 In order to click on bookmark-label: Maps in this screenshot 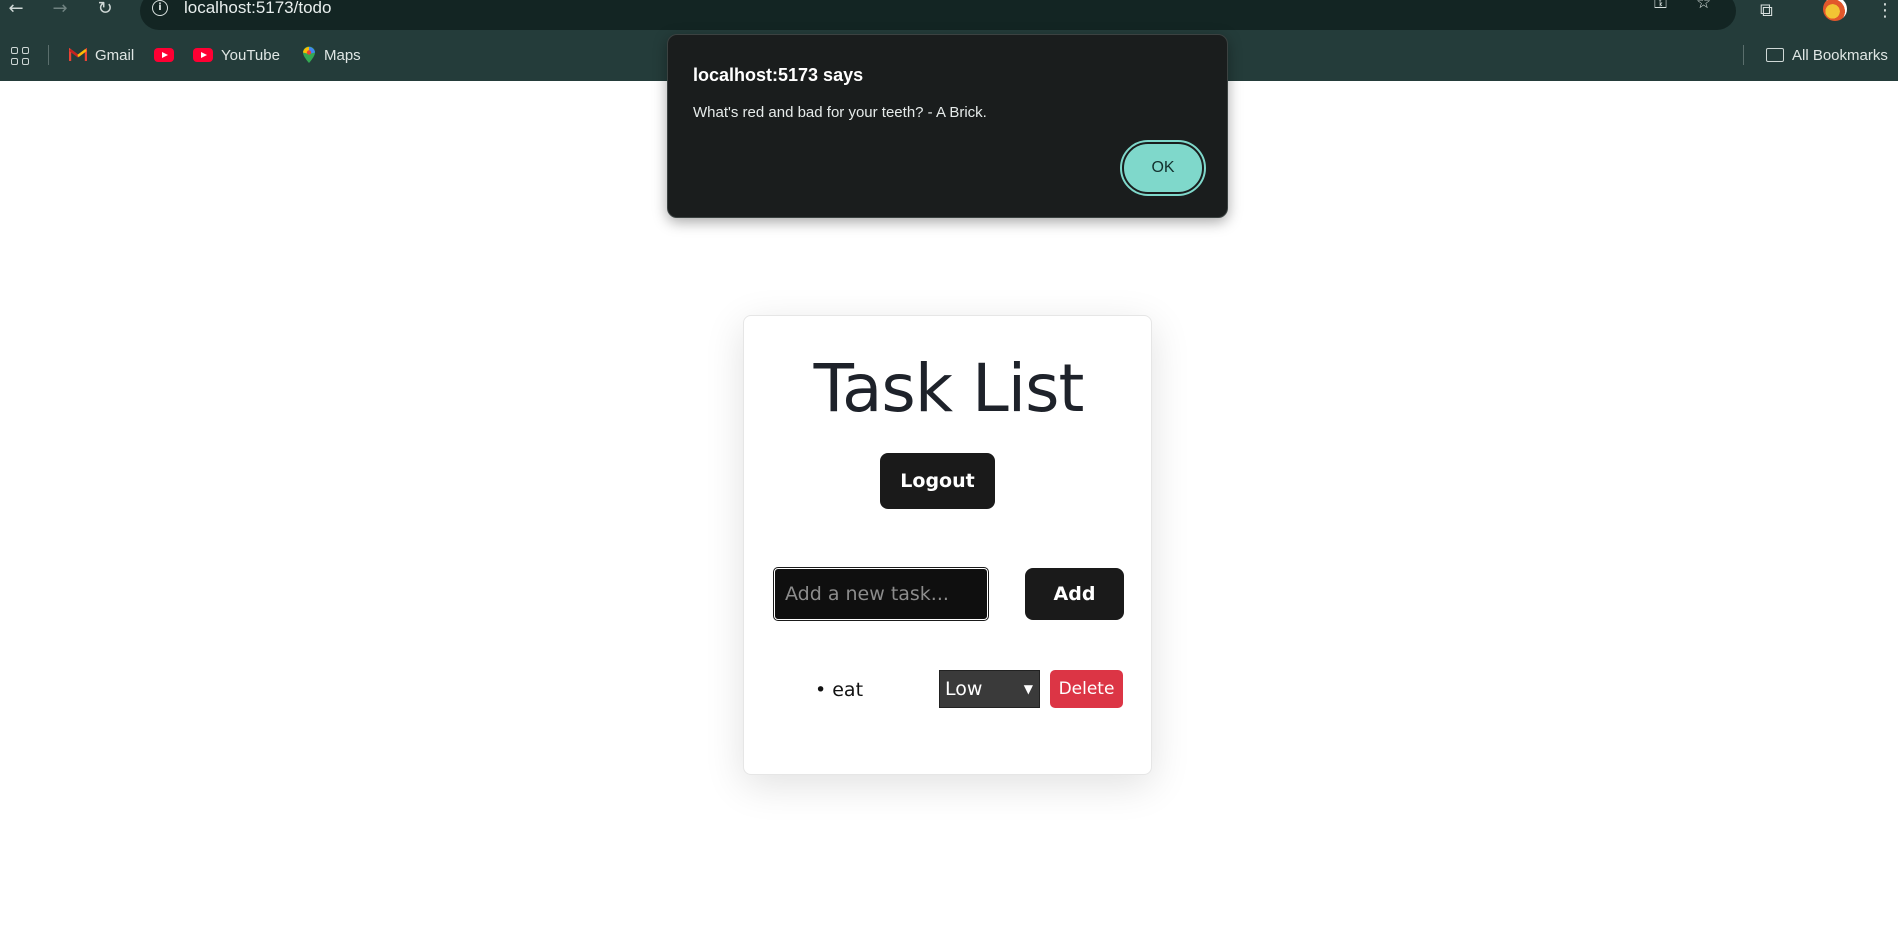, I will do `click(342, 55)`.